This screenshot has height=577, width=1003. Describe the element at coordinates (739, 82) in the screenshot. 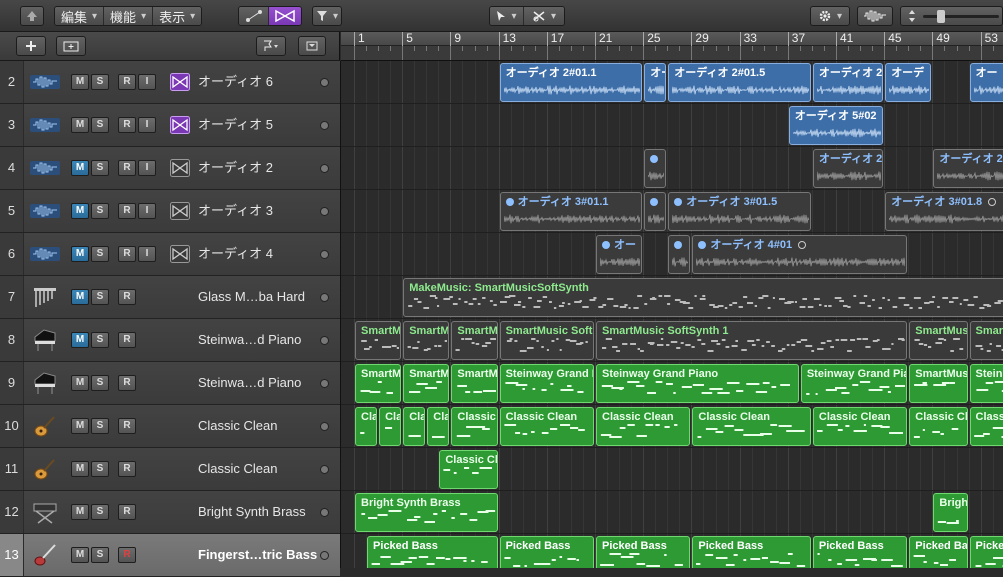

I see `audio-region: オーディオ 2#01.5` at that location.